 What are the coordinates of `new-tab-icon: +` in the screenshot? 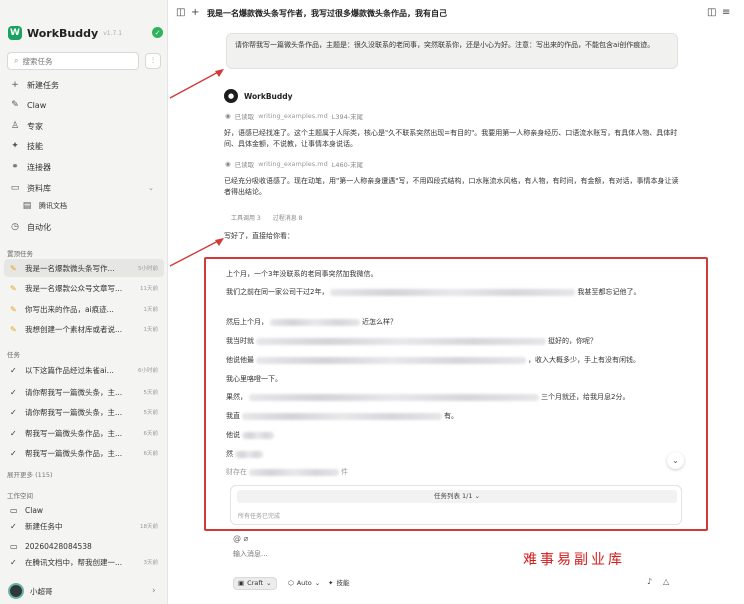 It's located at (195, 12).